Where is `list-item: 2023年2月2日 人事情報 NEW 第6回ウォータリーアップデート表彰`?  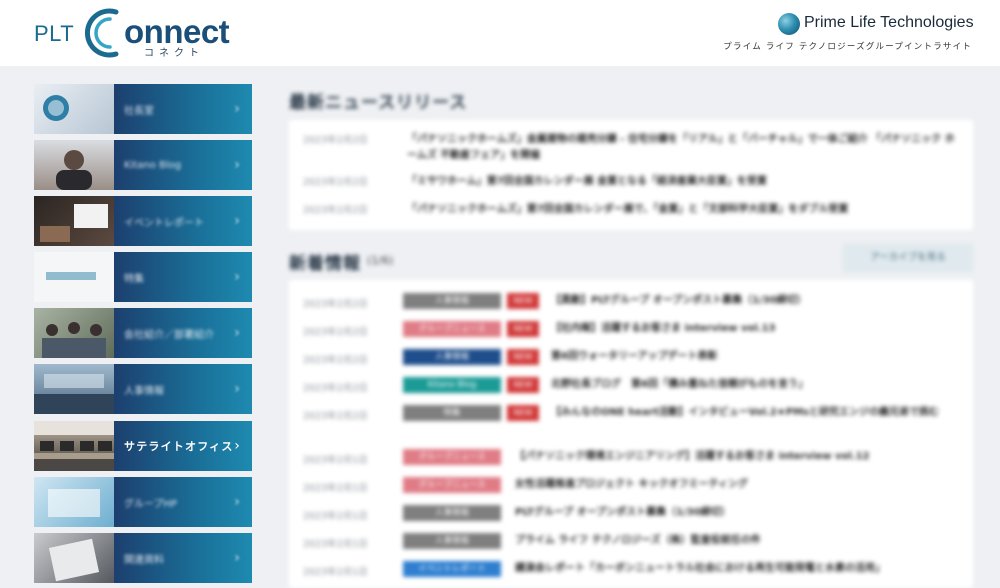 list-item: 2023年2月2日 人事情報 NEW 第6回ウォータリーアップデート表彰 is located at coordinates (633, 360).